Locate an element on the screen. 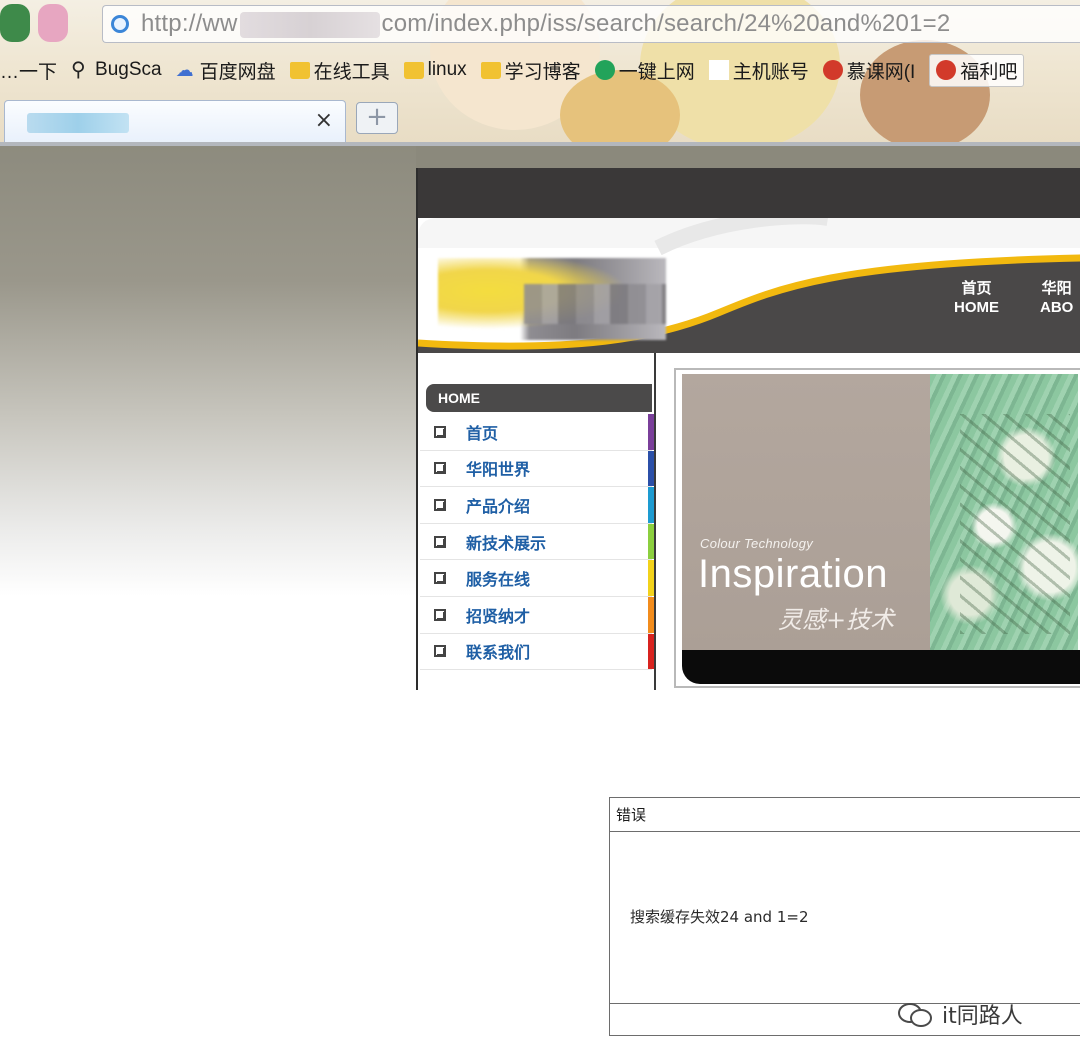 This screenshot has height=1061, width=1080. bookmark-label: linux is located at coordinates (447, 69).